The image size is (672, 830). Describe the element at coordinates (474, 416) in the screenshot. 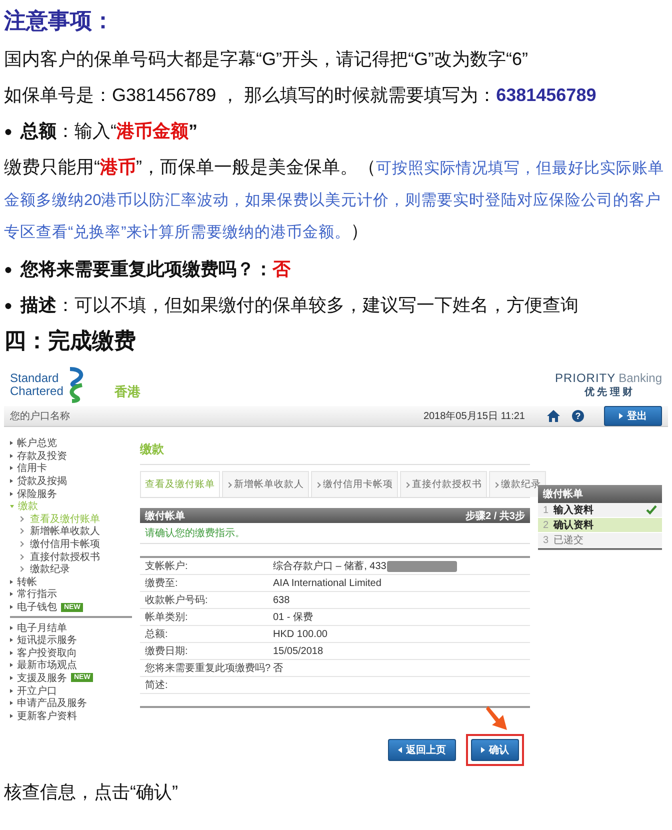

I see `date-time: 2018年05月15日 11:21` at that location.